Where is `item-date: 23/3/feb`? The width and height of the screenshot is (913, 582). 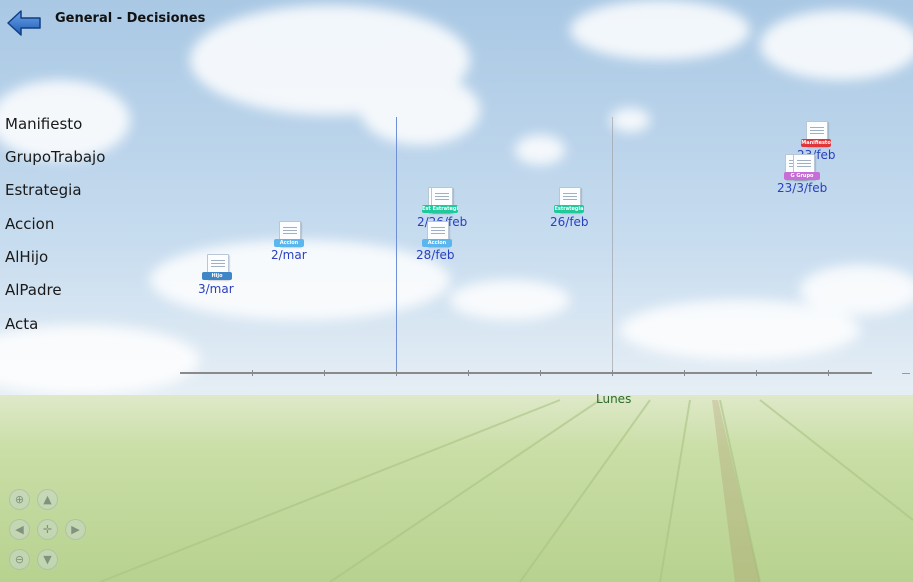 item-date: 23/3/feb is located at coordinates (802, 188).